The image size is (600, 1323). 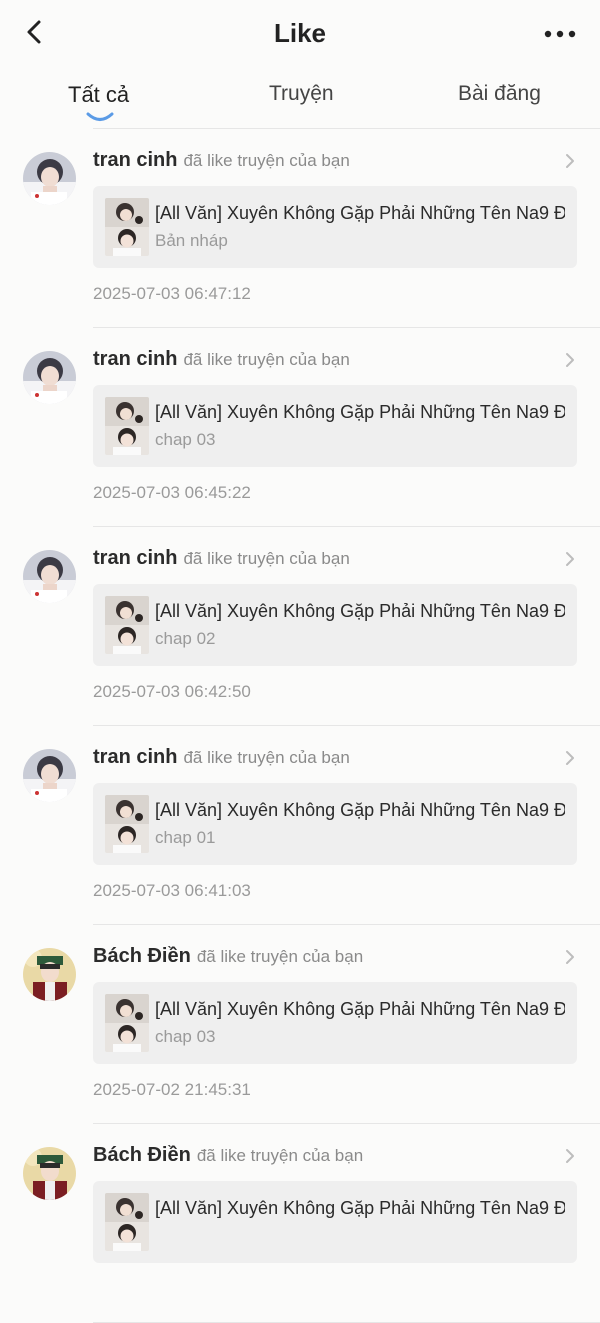 What do you see at coordinates (499, 94) in the screenshot?
I see `tab-posts: Bài đăng` at bounding box center [499, 94].